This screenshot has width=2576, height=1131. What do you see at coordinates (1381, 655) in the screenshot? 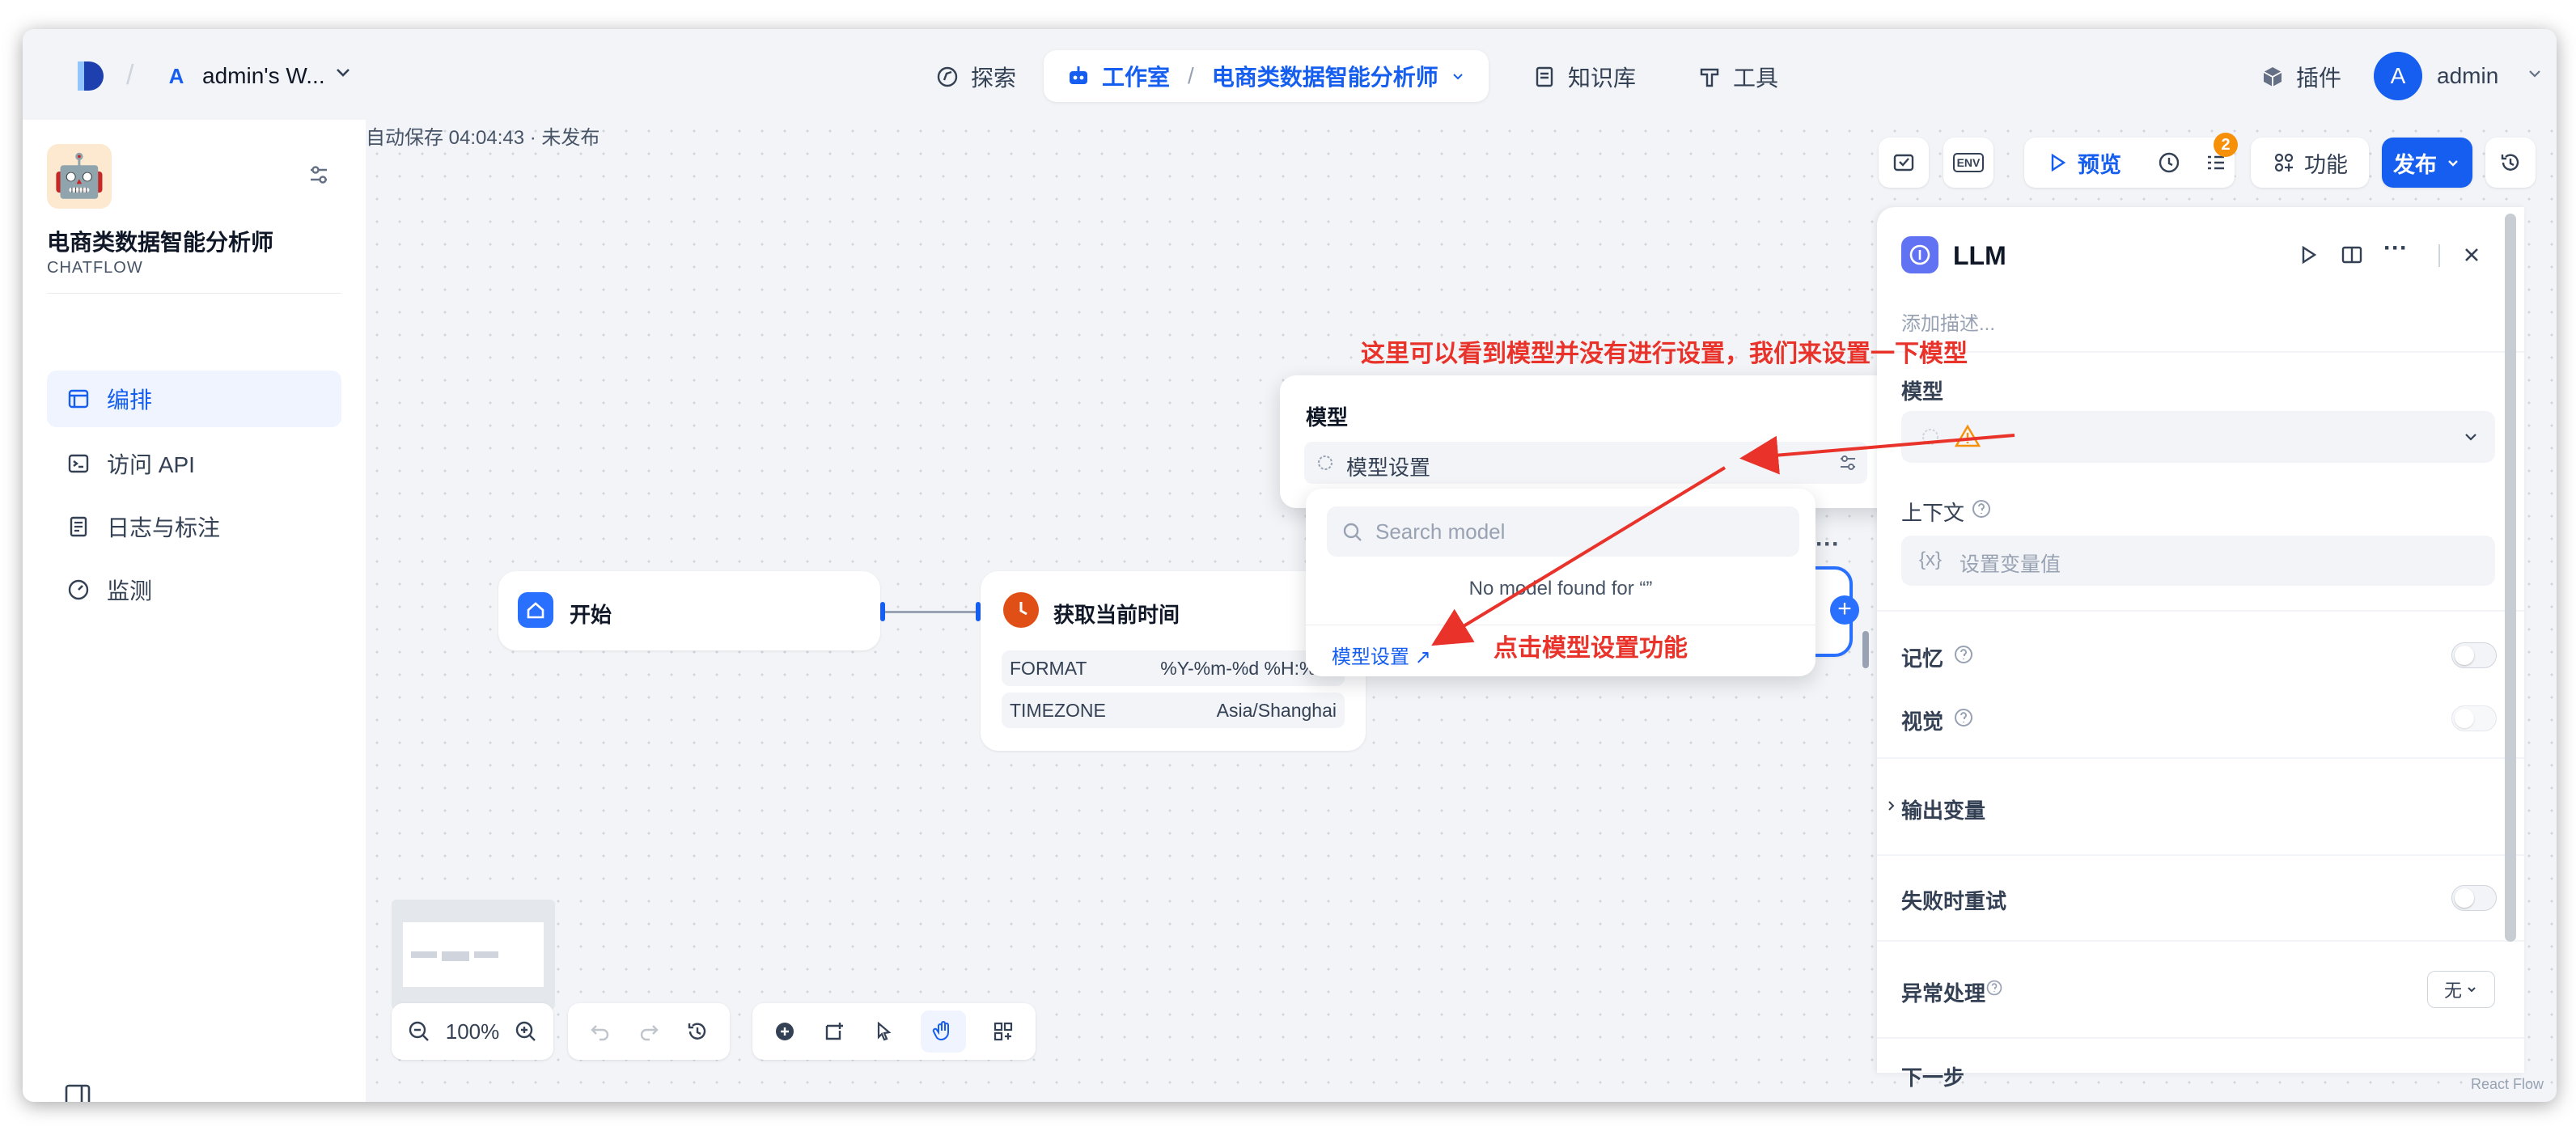
I see `model-settings-link: 模型设置 ↗` at bounding box center [1381, 655].